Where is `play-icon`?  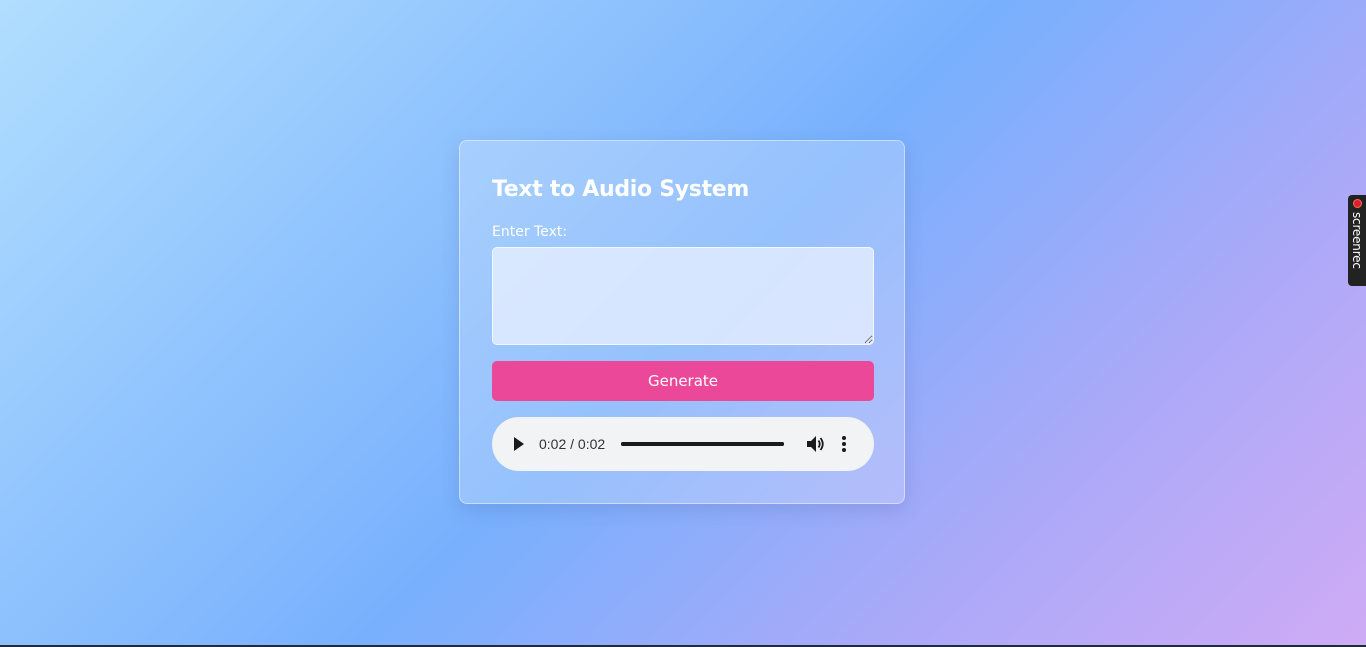 play-icon is located at coordinates (519, 444).